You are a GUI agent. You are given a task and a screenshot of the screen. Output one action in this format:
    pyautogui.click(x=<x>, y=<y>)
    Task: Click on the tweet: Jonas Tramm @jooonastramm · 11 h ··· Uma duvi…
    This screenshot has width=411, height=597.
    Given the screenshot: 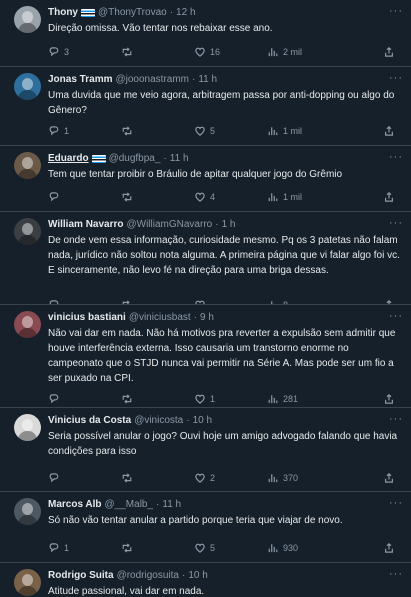 What is the action you would take?
    pyautogui.click(x=205, y=106)
    